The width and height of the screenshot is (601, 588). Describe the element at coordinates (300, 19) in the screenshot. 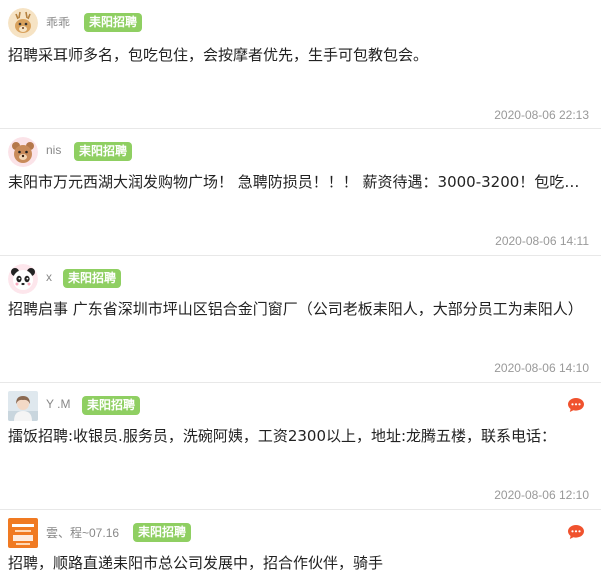

I see `post-header: 乖乖 耒阳招聘` at that location.